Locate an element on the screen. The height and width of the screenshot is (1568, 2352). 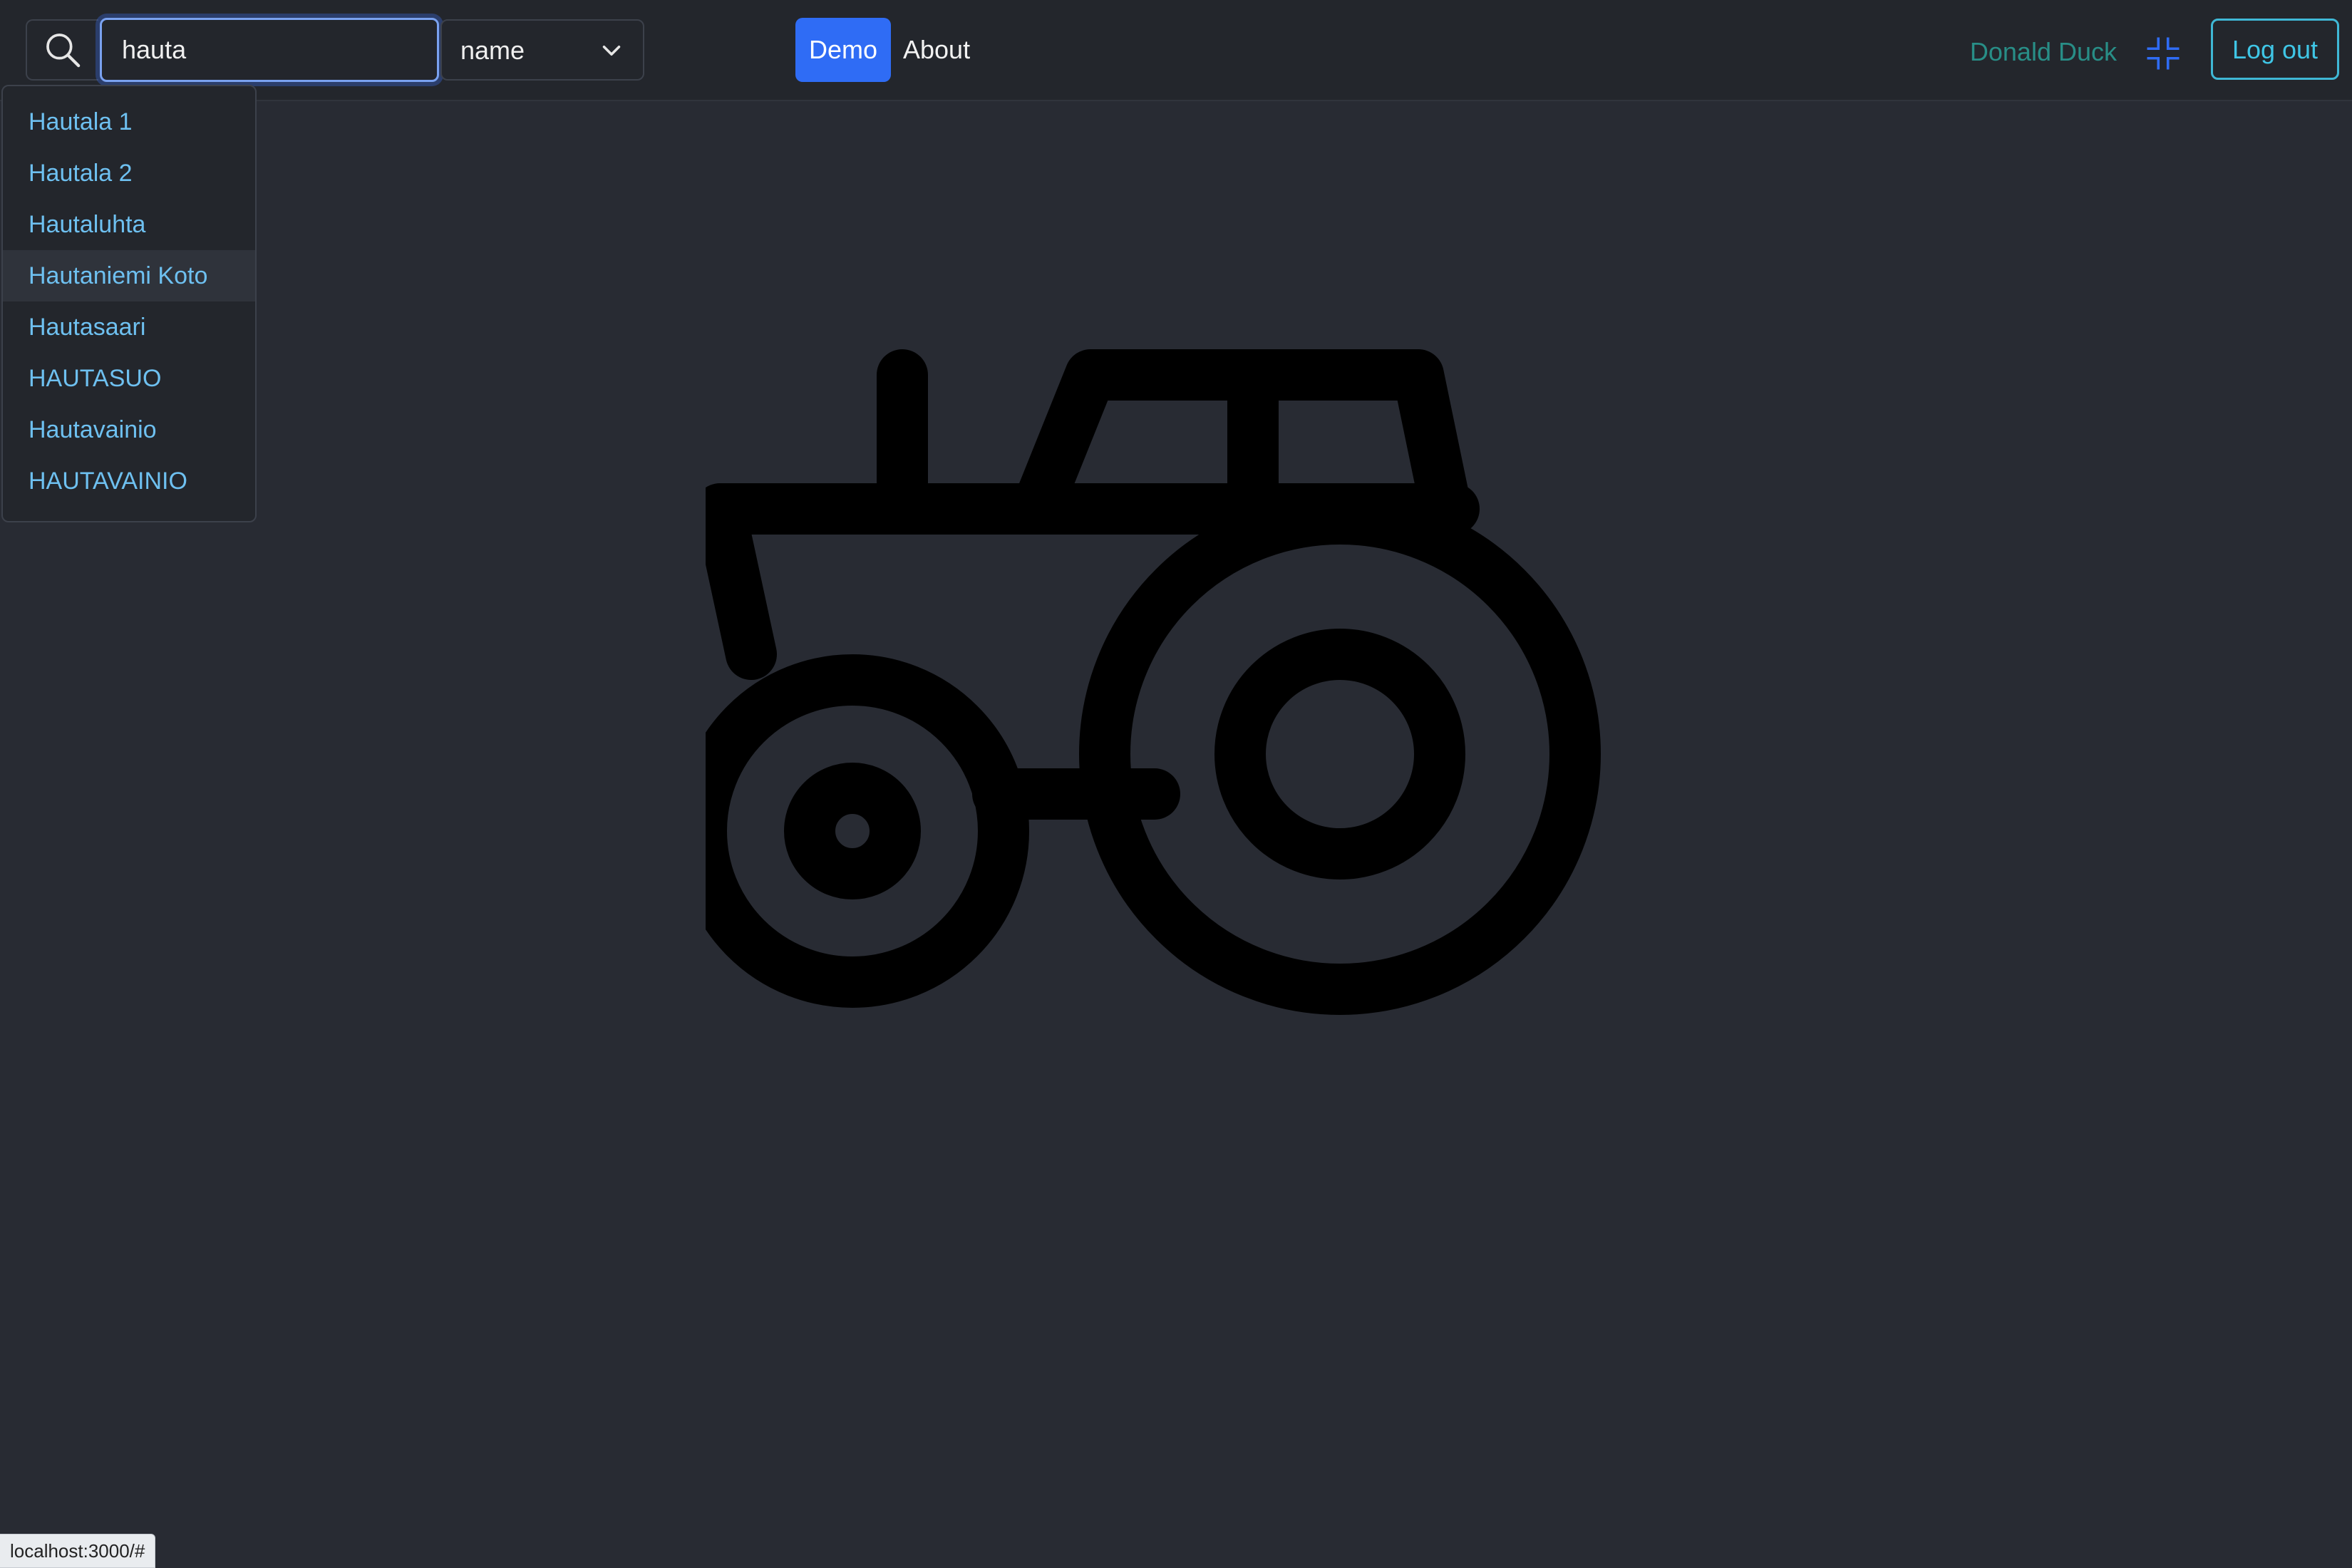
suggestion-item: Hautasaari is located at coordinates (129, 327).